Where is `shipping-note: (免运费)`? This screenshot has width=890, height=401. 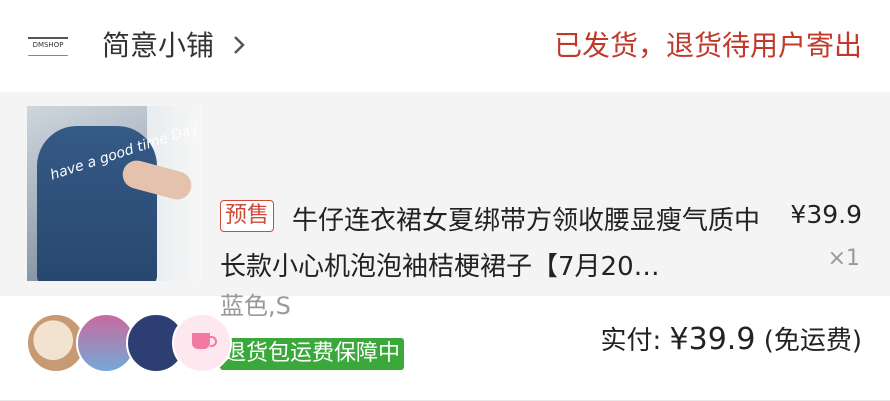 shipping-note: (免运费) is located at coordinates (812, 341).